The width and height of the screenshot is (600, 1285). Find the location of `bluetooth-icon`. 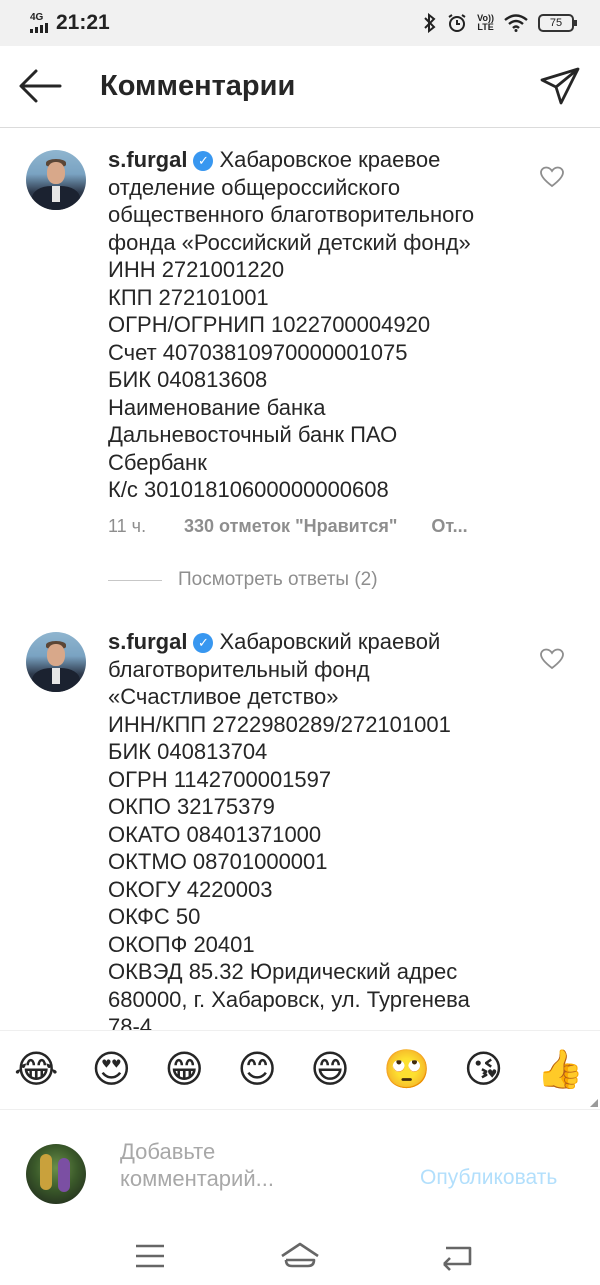

bluetooth-icon is located at coordinates (430, 23).